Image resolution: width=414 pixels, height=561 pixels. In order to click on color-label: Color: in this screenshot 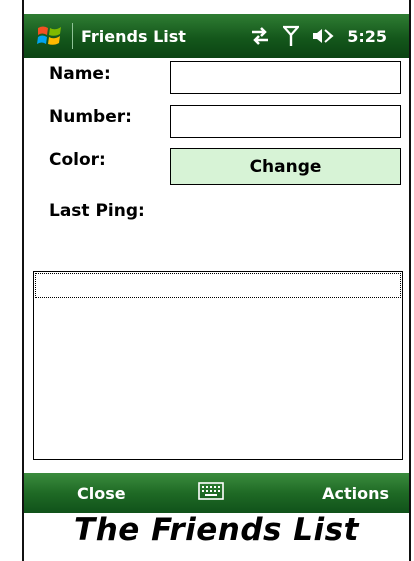, I will do `click(77, 160)`.